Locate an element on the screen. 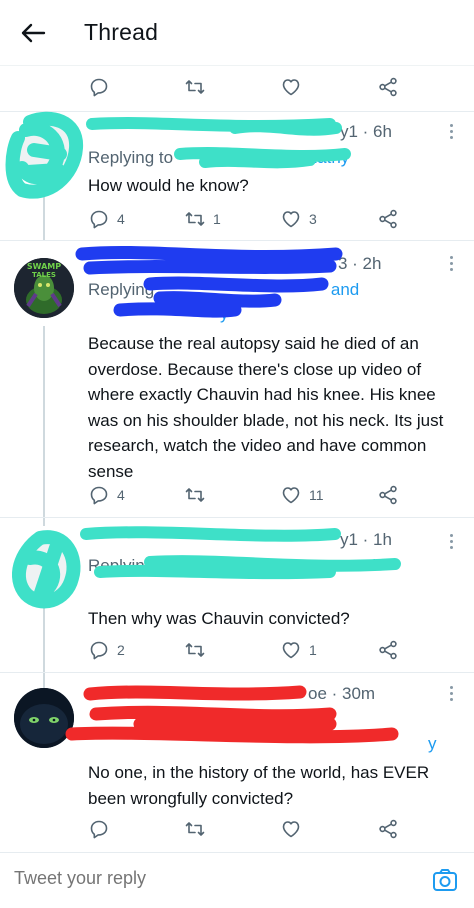  retweet-button: 1 is located at coordinates (203, 219).